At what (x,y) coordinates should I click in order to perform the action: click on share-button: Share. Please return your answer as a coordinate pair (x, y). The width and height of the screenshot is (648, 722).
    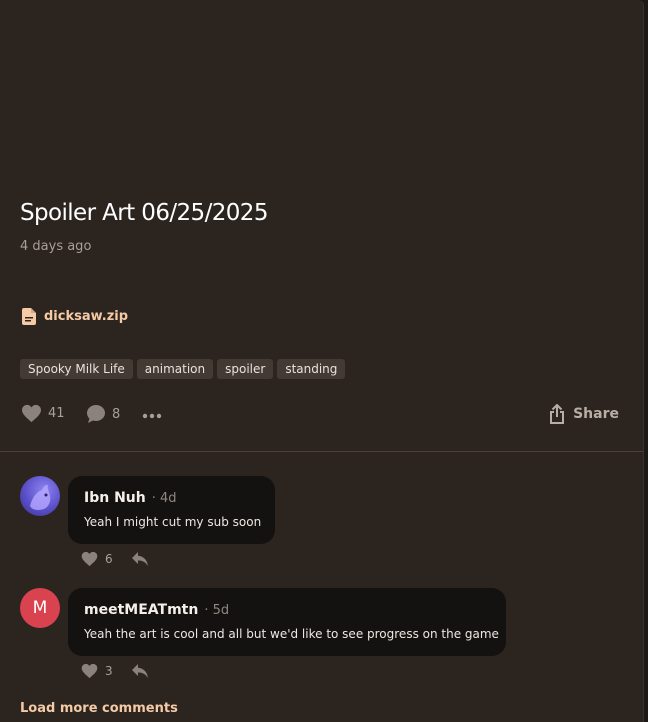
    Looking at the image, I should click on (584, 414).